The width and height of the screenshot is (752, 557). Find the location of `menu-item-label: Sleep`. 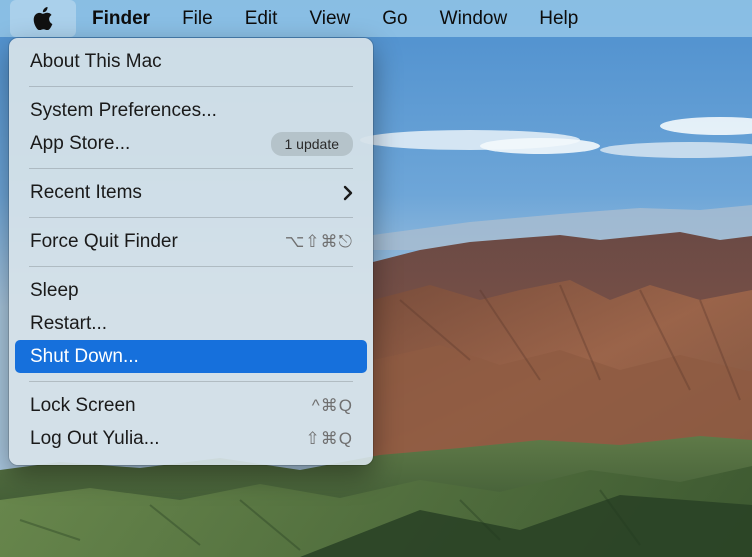

menu-item-label: Sleep is located at coordinates (54, 290).